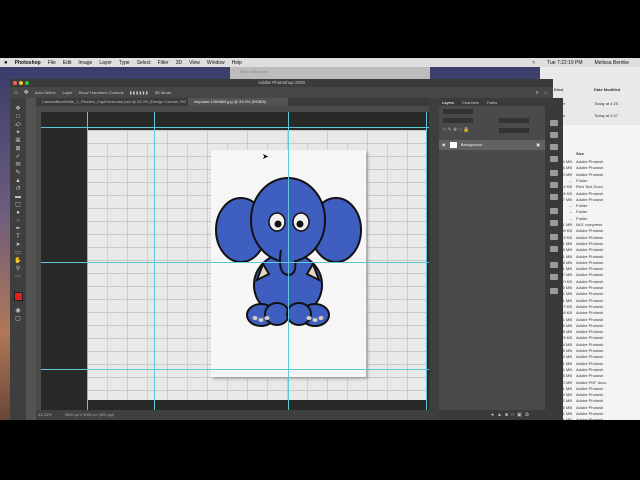 Image resolution: width=640 pixels, height=480 pixels. Describe the element at coordinates (554, 223) in the screenshot. I see `paragraph-panel-icon` at that location.